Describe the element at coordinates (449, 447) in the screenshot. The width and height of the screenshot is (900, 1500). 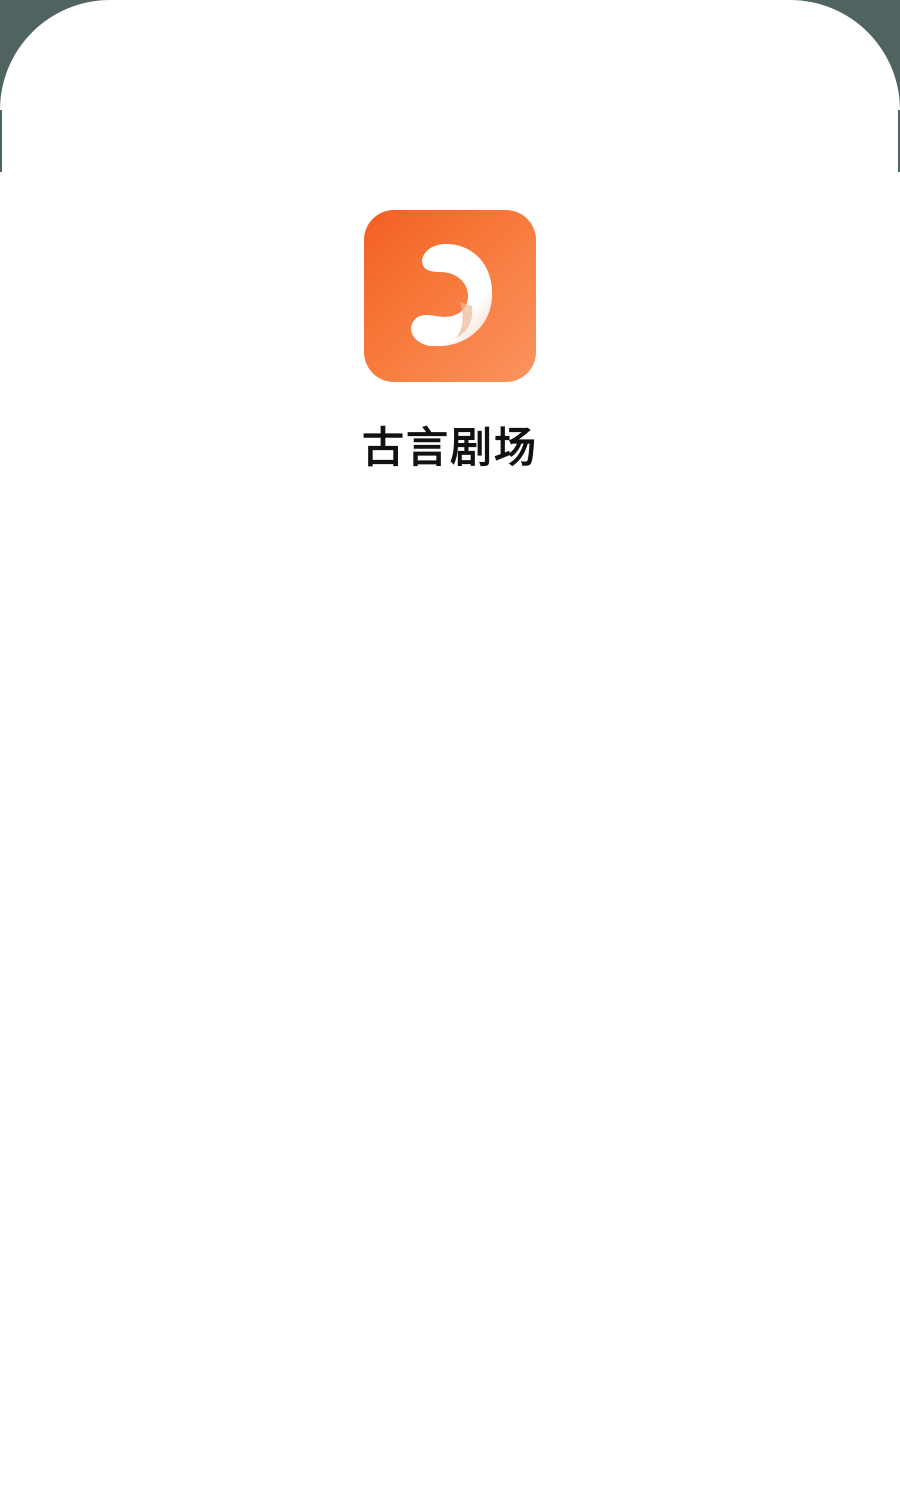
I see `app-name-title: 古言剧场` at that location.